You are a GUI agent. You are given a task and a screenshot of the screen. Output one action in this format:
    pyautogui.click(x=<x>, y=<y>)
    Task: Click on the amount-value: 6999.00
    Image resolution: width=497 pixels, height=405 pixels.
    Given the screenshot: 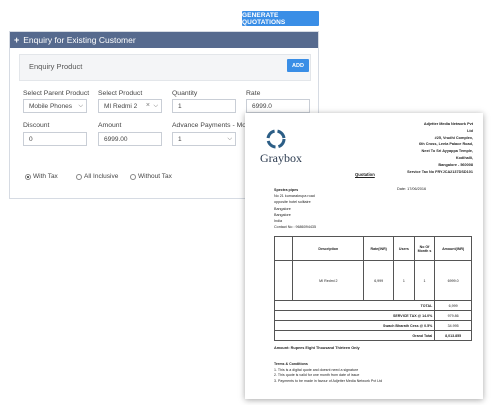 What is the action you would take?
    pyautogui.click(x=116, y=139)
    